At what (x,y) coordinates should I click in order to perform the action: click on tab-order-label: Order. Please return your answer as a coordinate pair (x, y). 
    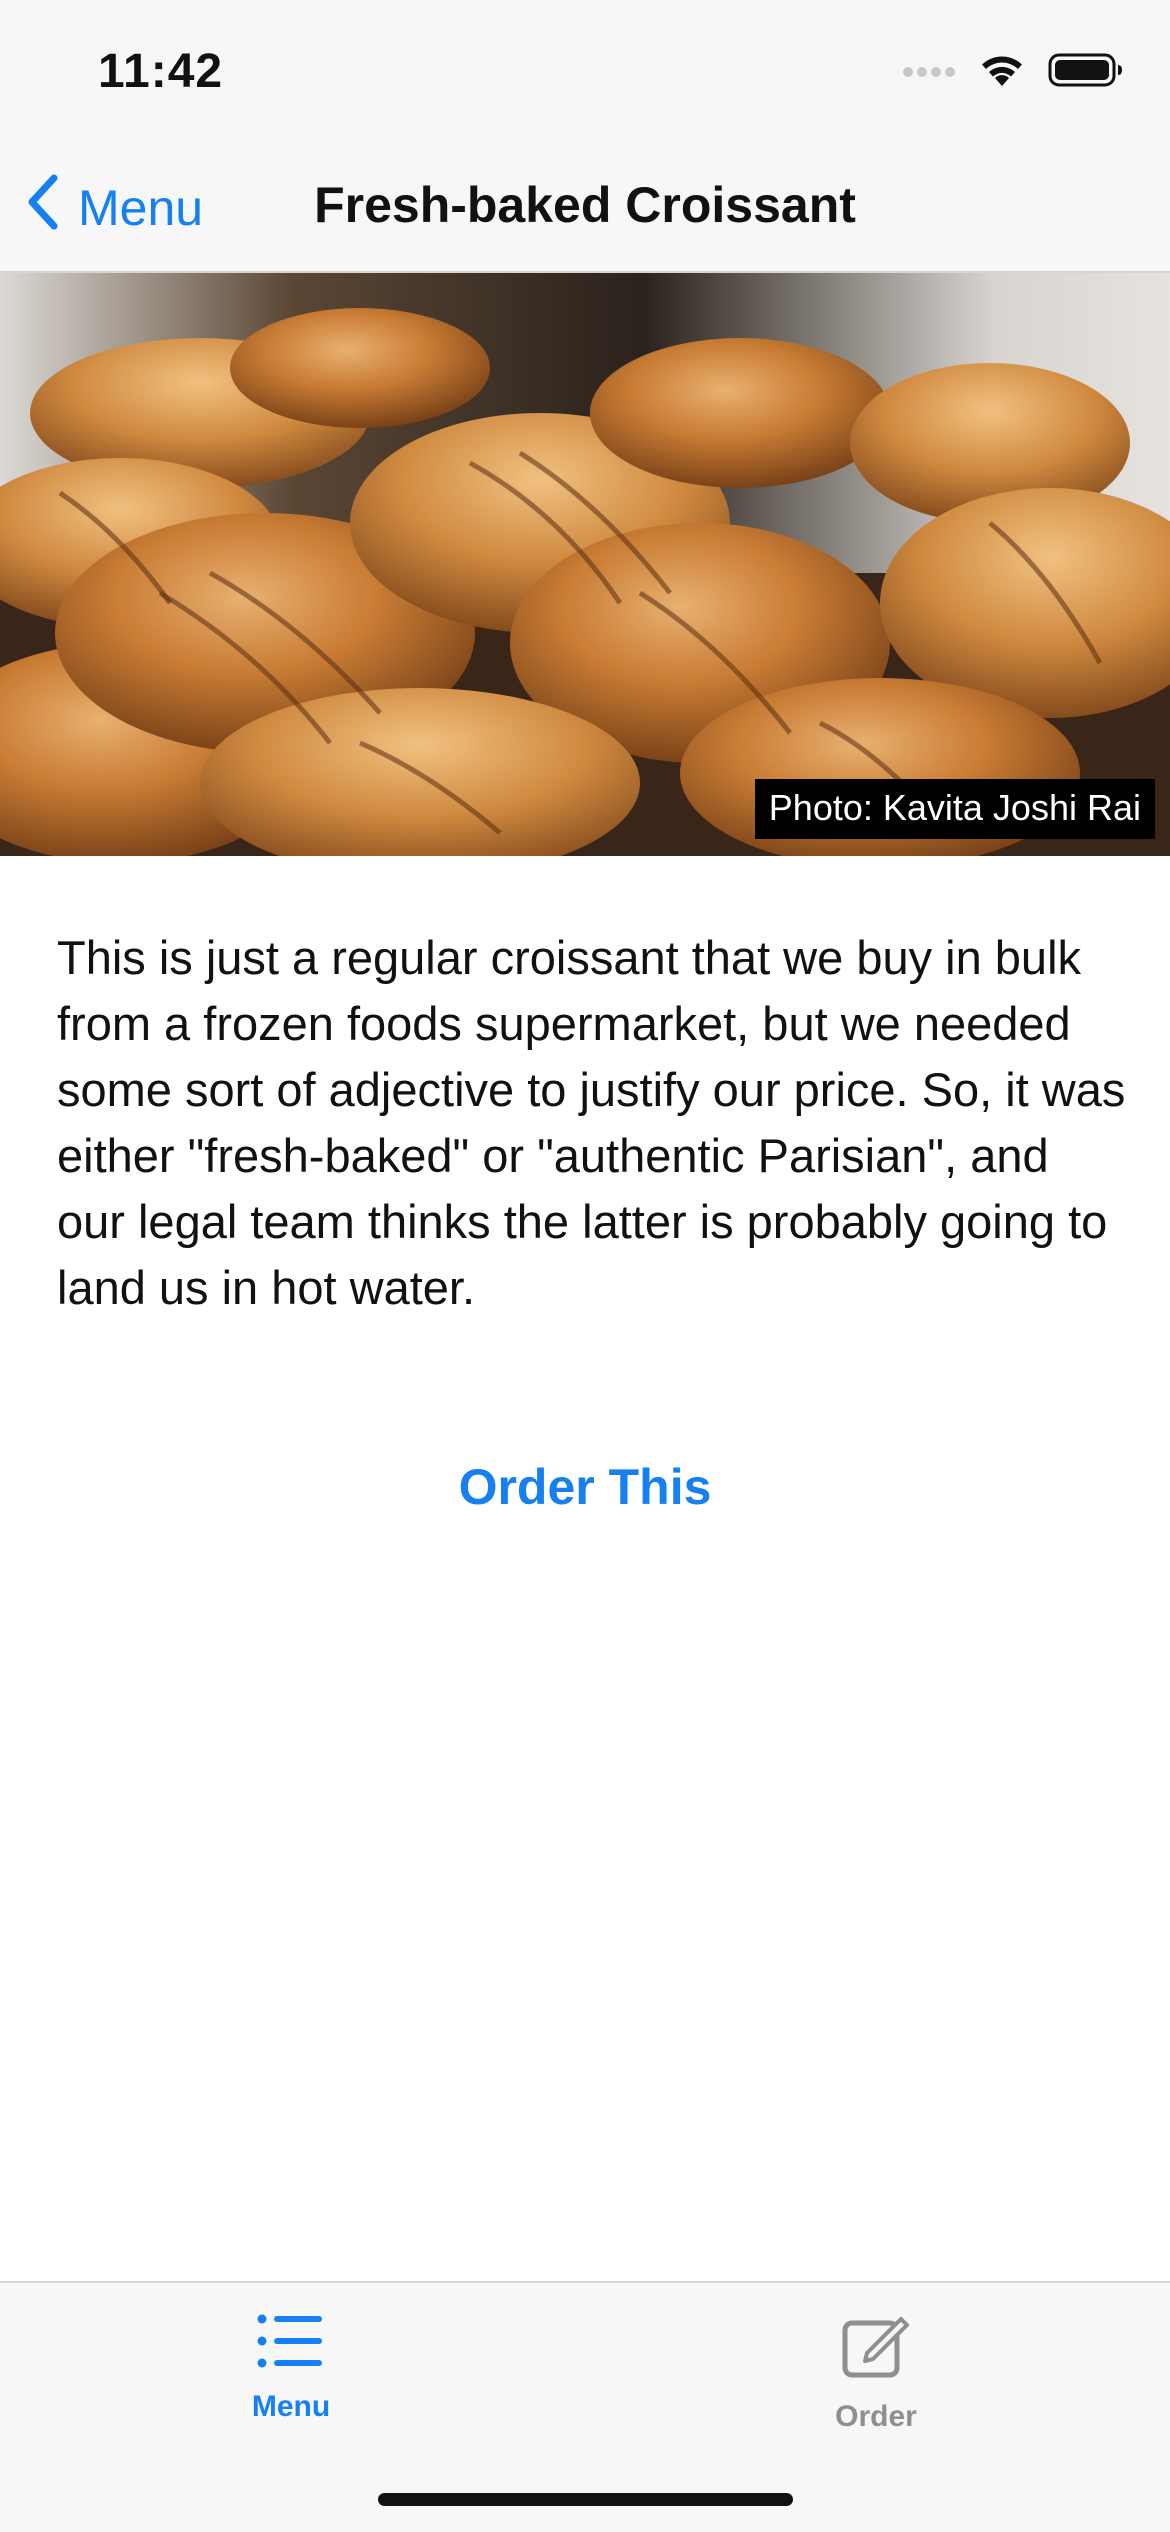
    Looking at the image, I should click on (876, 2416).